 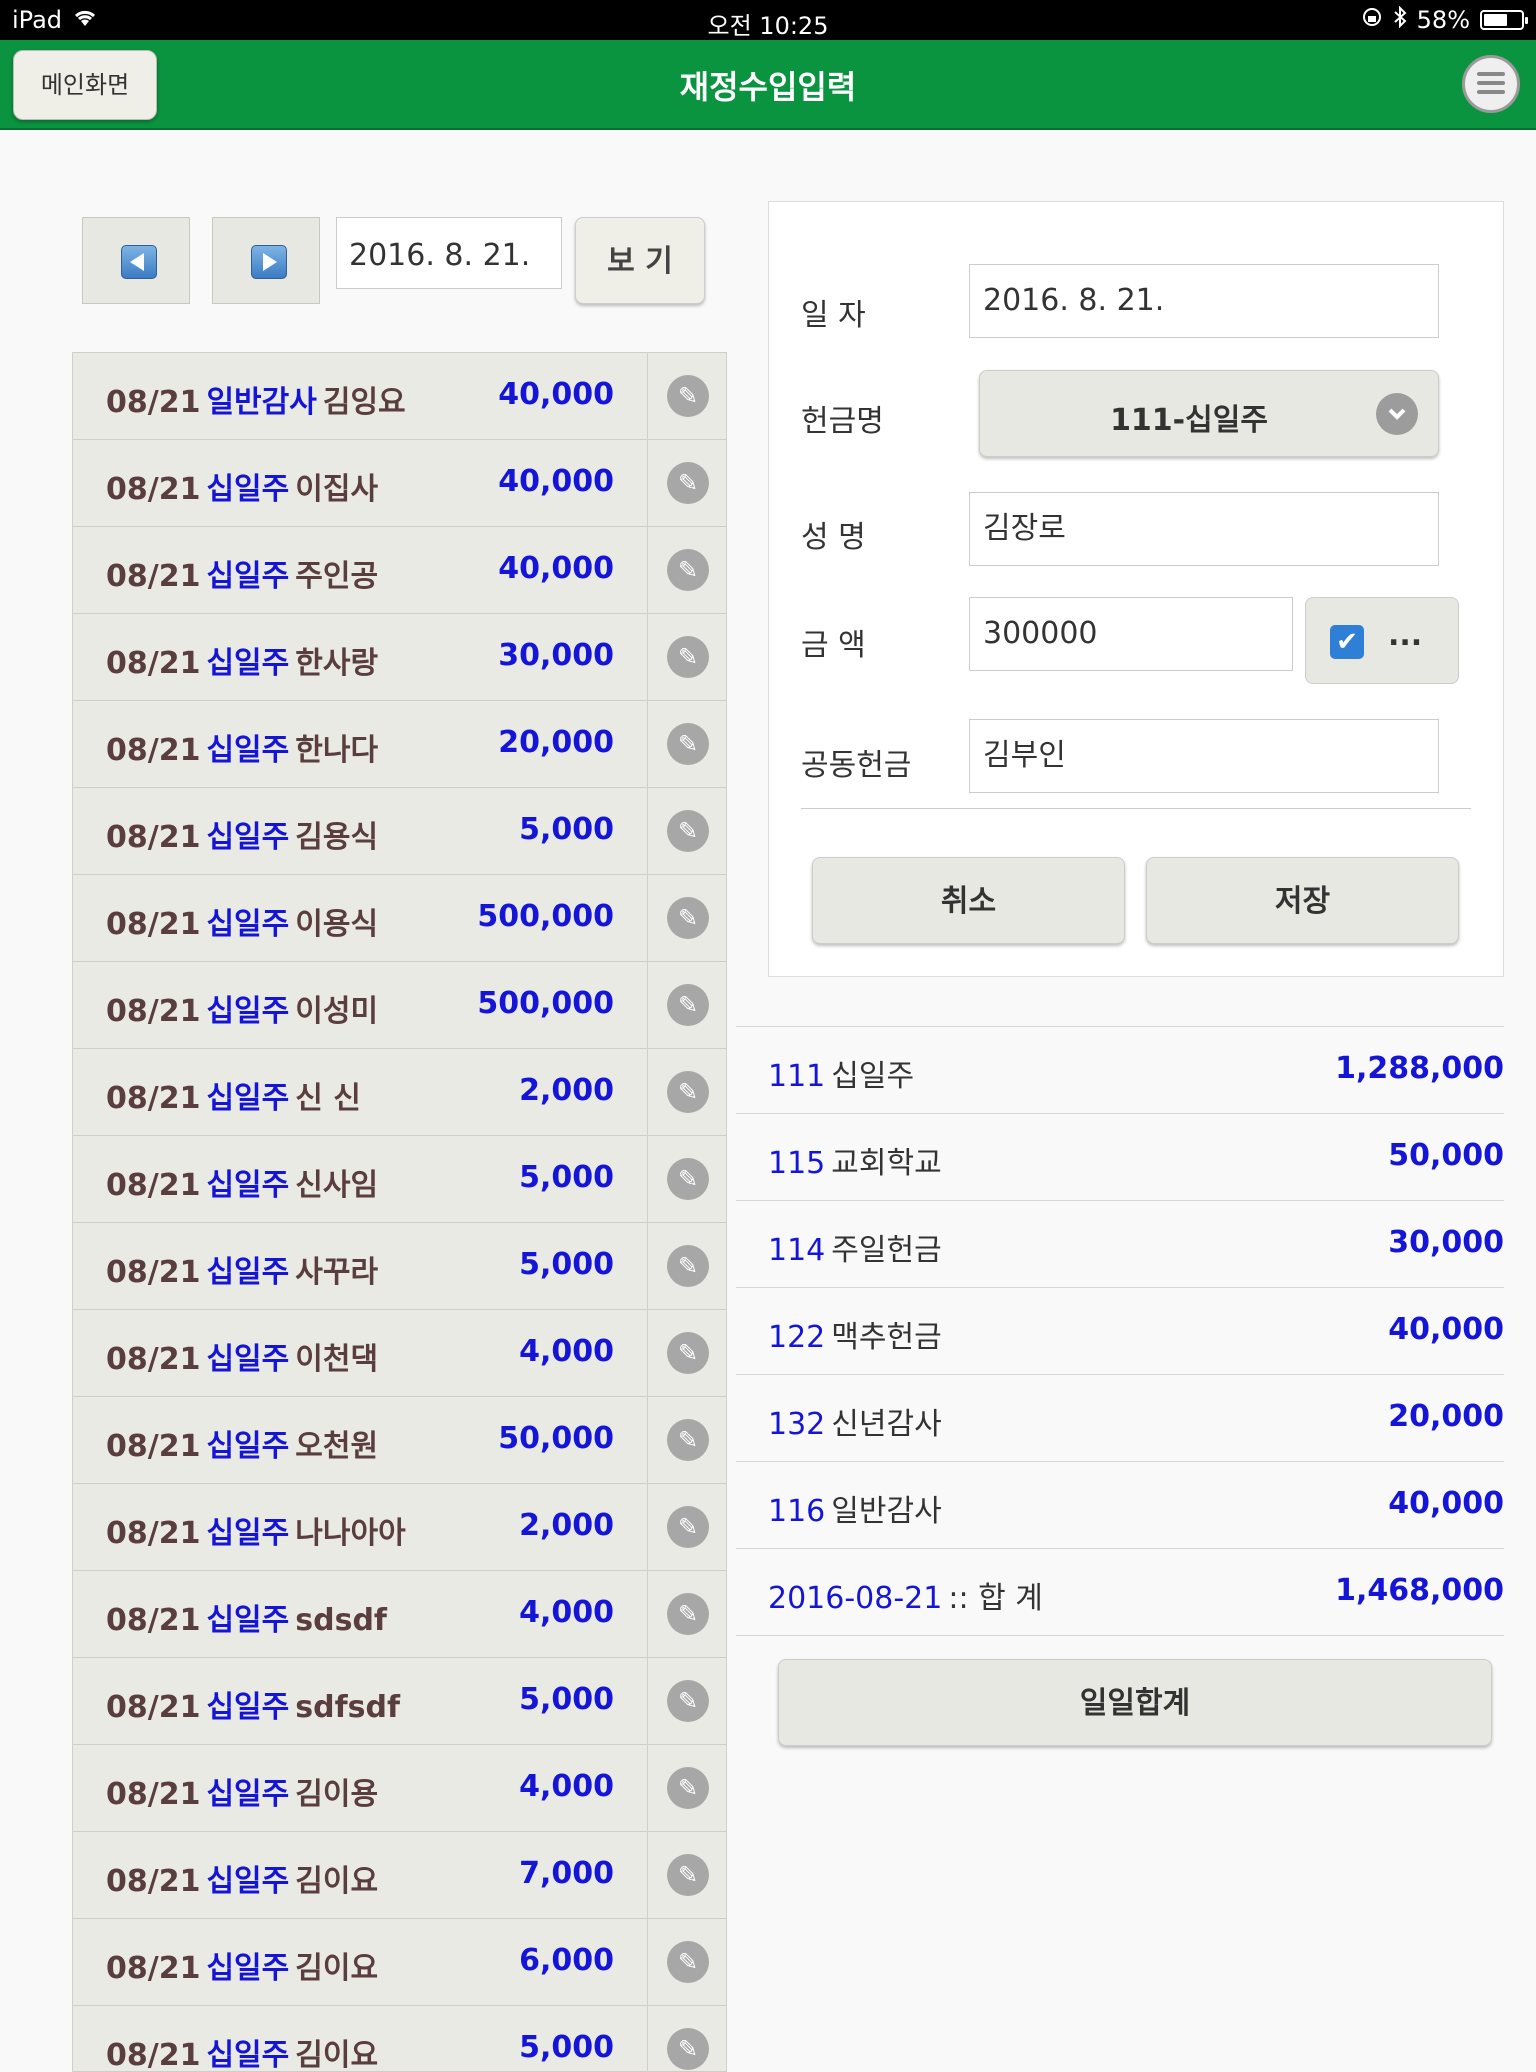 I want to click on list-item: 08/21 십일주 이성미 500,000 ✎, so click(x=399, y=1005).